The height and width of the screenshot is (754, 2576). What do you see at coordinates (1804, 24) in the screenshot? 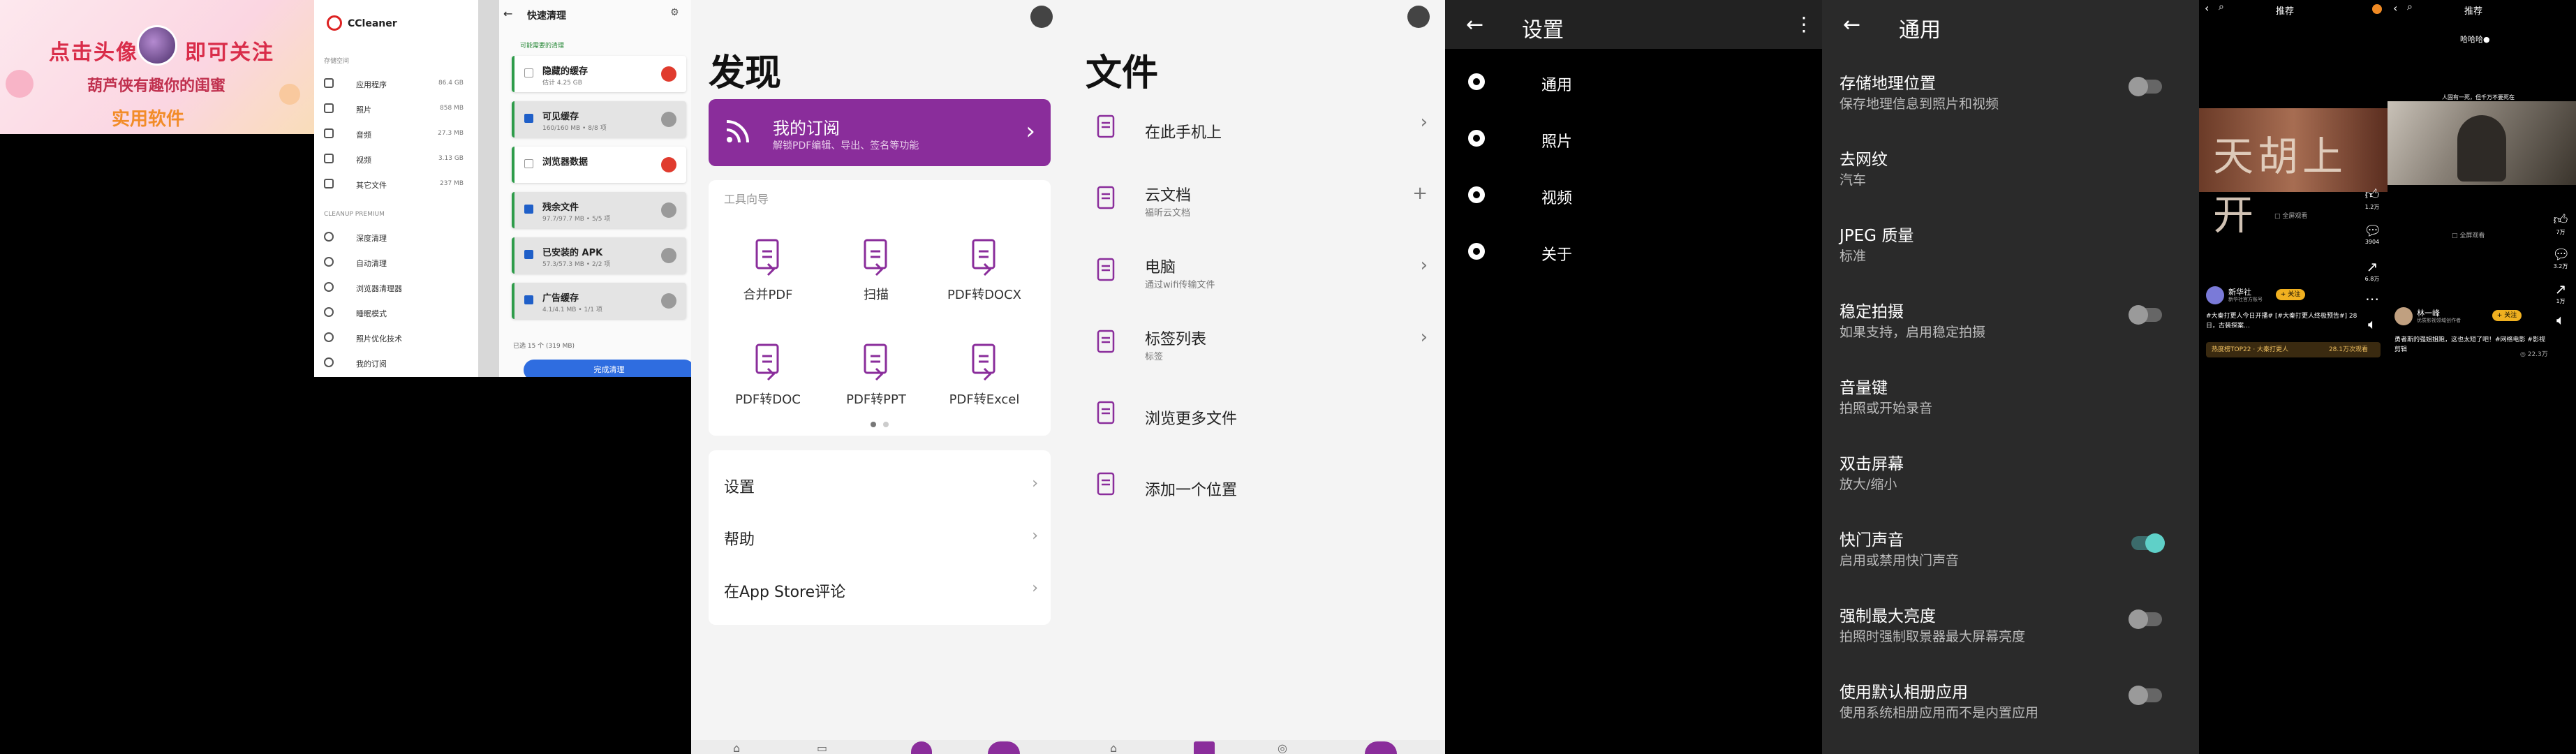
I see `more-vert-icon: ⋮` at bounding box center [1804, 24].